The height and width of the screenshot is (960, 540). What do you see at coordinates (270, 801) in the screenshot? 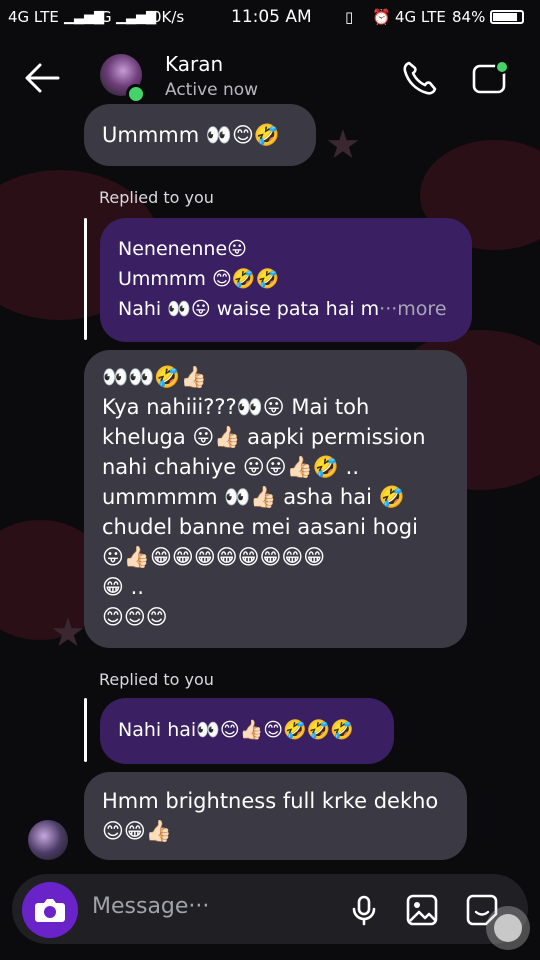
I see `message-line: Hmm brightness full krke dekho` at bounding box center [270, 801].